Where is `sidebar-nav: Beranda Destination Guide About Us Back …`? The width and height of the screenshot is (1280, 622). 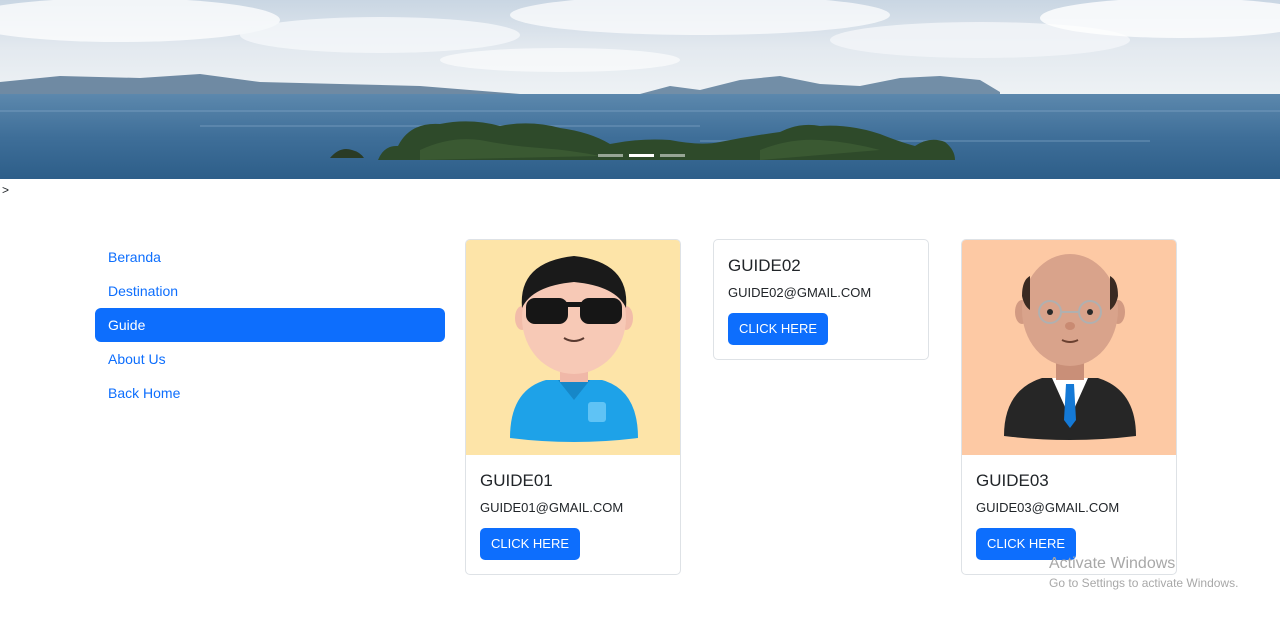 sidebar-nav: Beranda Destination Guide About Us Back … is located at coordinates (270, 325).